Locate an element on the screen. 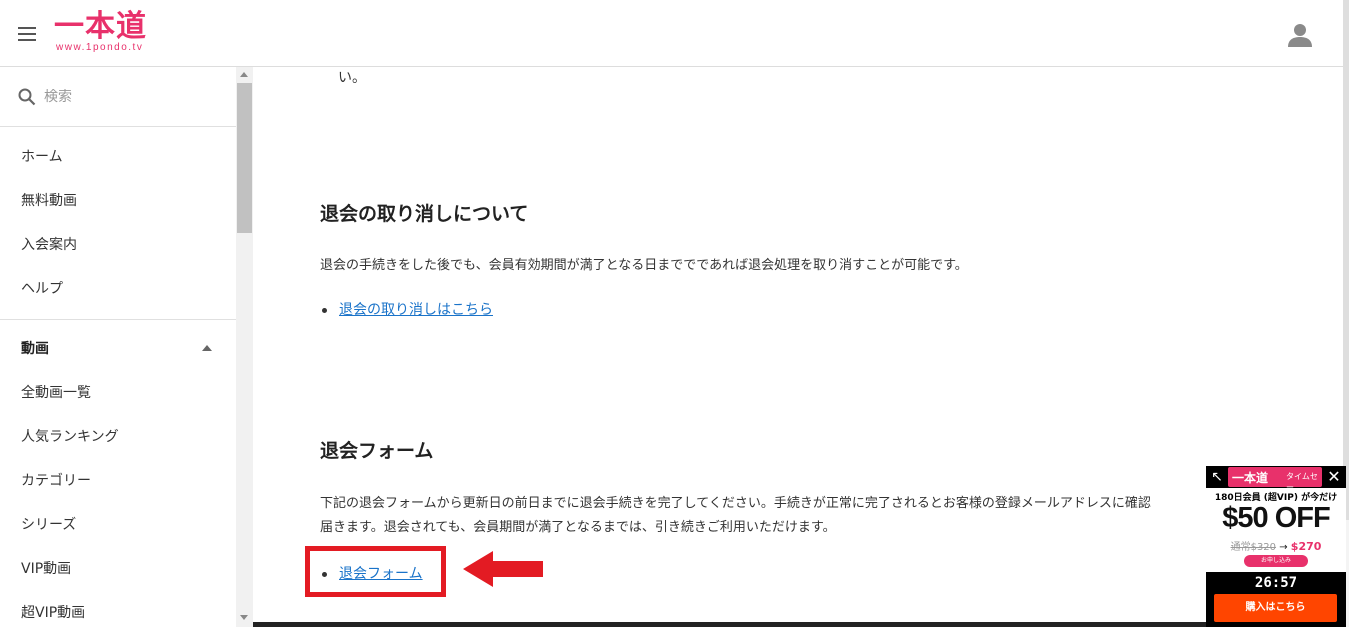  list-item: 退会の取り消しはこちら is located at coordinates (406, 309).